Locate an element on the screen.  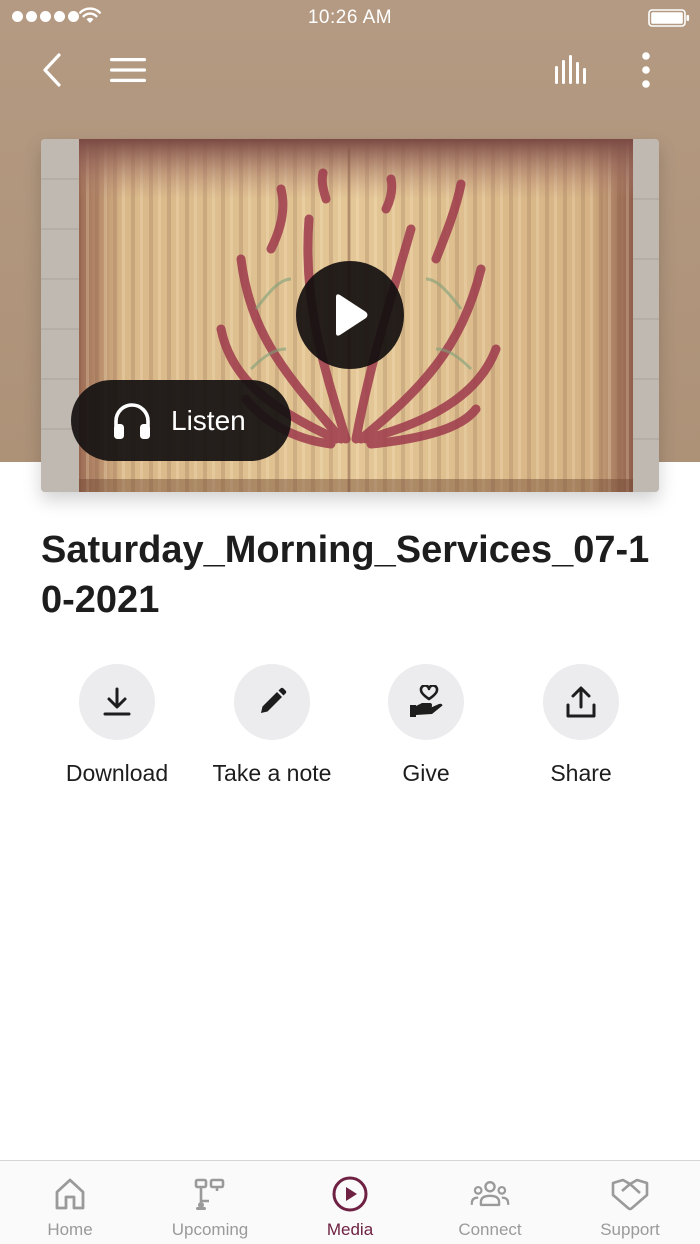
tab-upcoming-label: Upcoming is located at coordinates (210, 1229).